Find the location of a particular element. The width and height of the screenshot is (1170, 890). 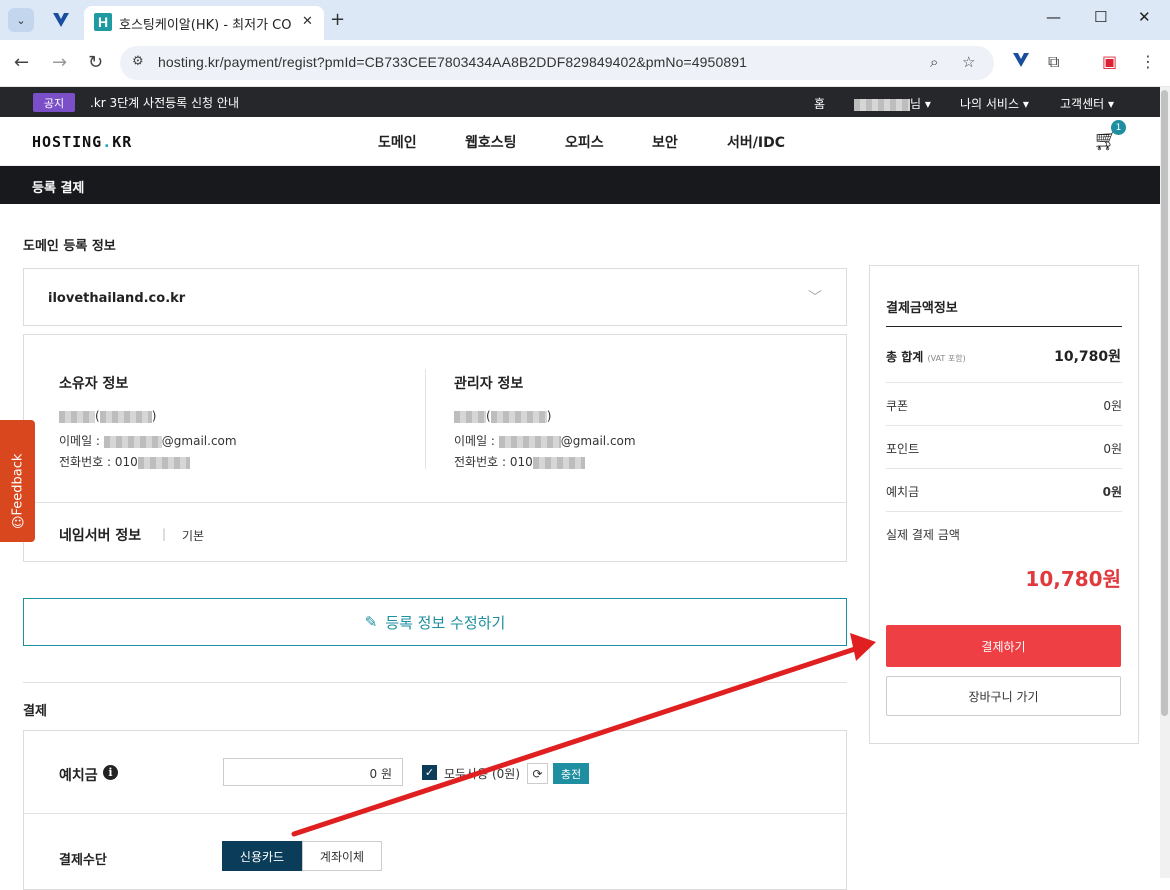

nav-server-idc: 서버/IDC is located at coordinates (756, 142).